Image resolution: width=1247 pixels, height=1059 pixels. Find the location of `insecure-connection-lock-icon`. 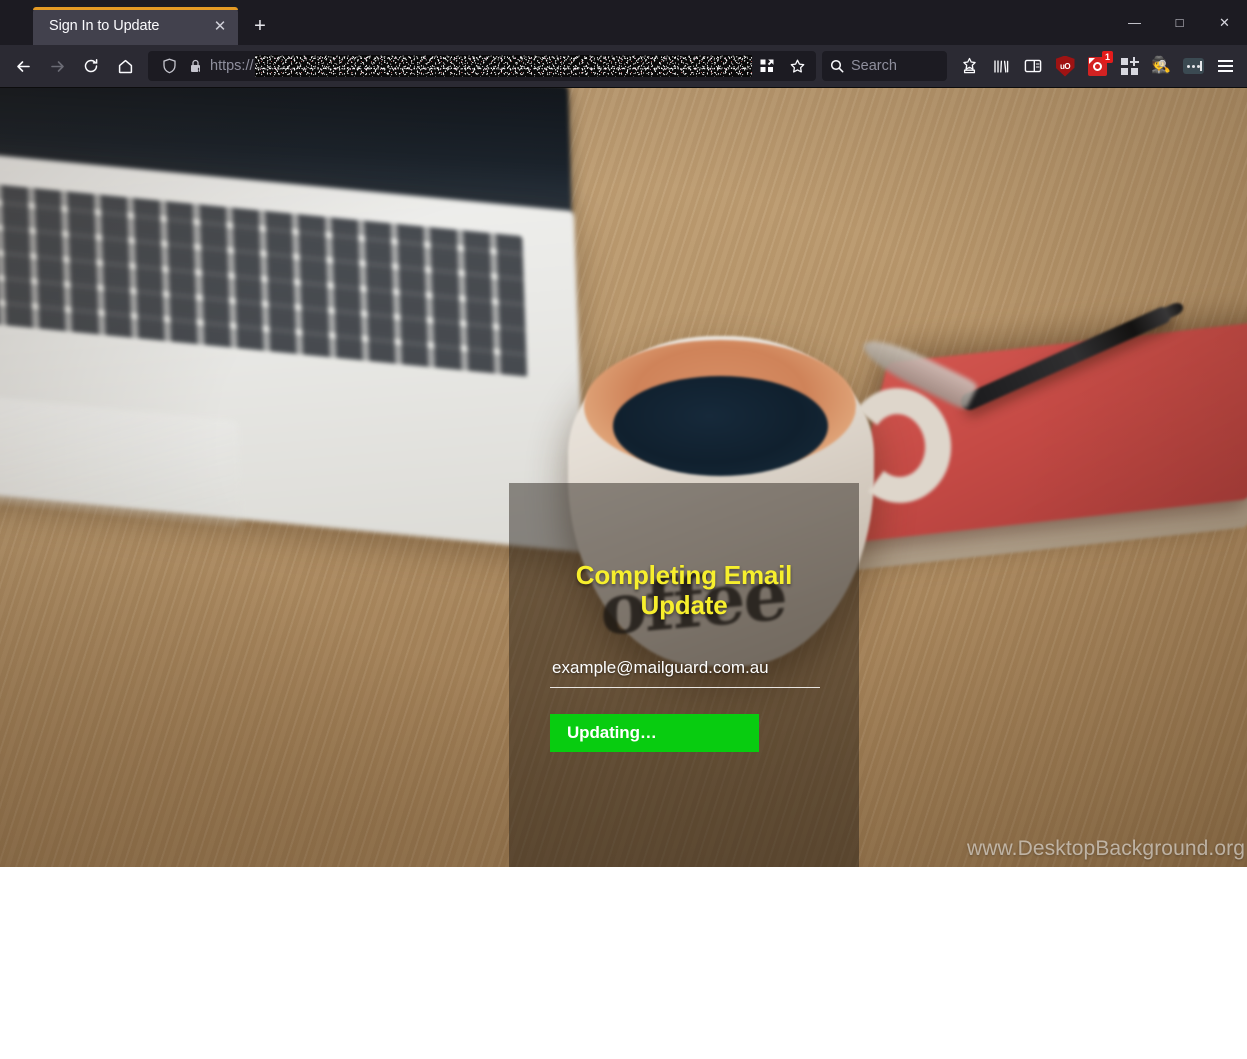

insecure-connection-lock-icon is located at coordinates (195, 66).